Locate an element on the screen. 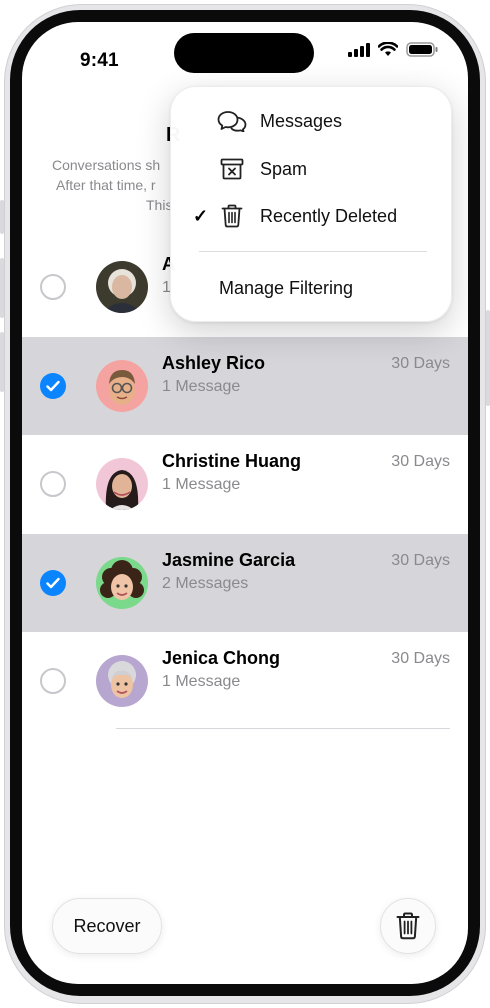 This screenshot has height=1008, width=490. spam-box-icon is located at coordinates (232, 169).